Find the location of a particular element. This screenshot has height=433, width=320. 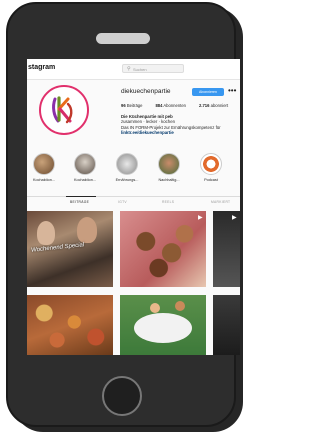

post-tile-2: ▶ is located at coordinates (163, 249).